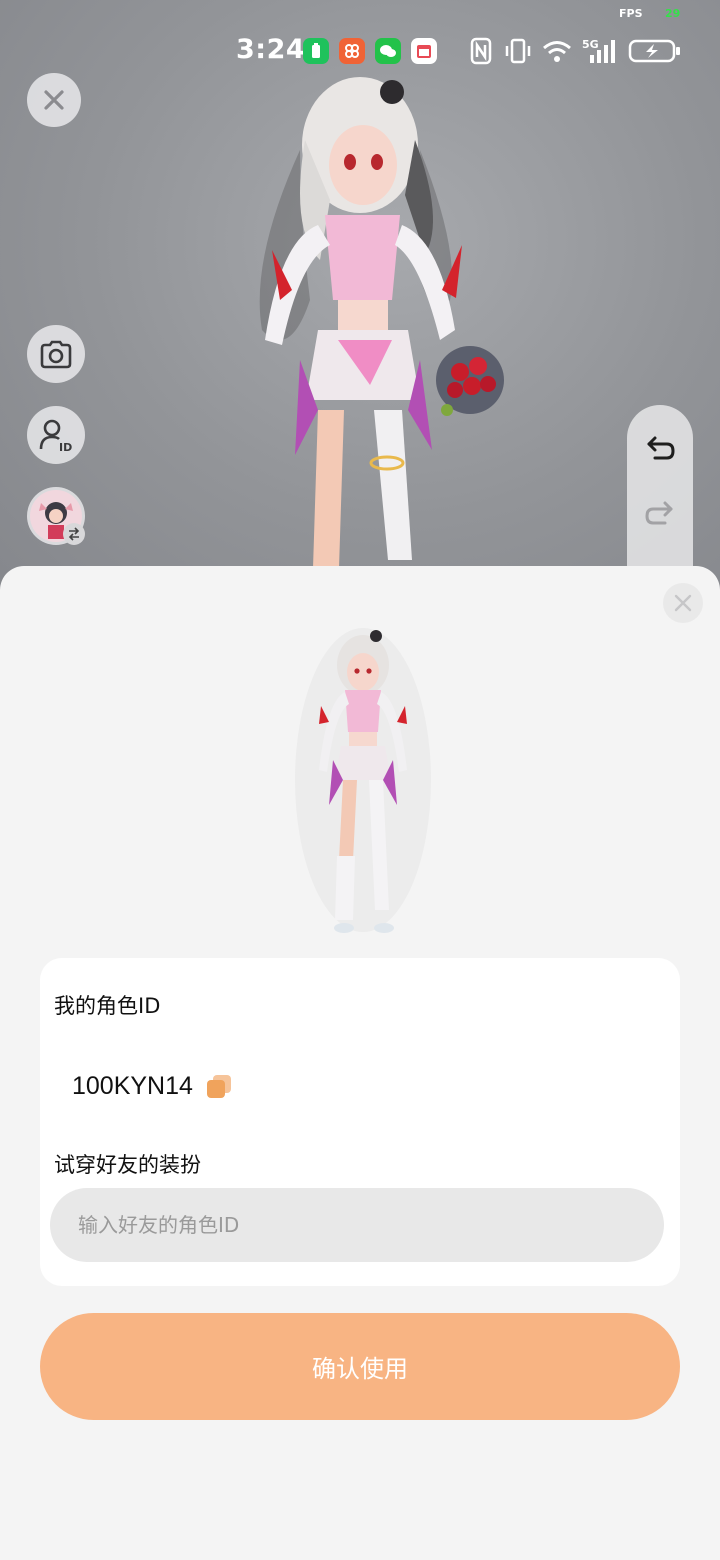 The width and height of the screenshot is (720, 1560). Describe the element at coordinates (74, 534) in the screenshot. I see `switch-icon` at that location.